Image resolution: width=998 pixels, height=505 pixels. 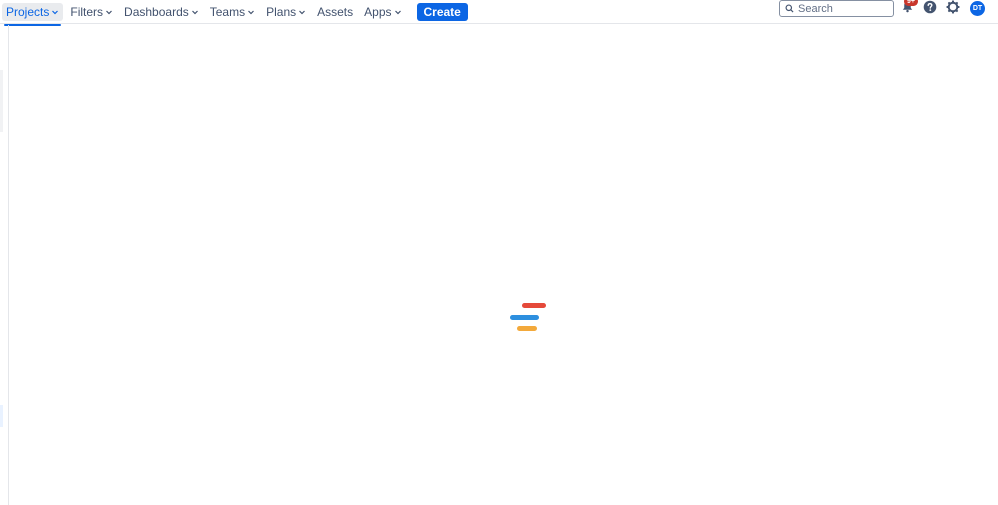 I want to click on nav-projects-label: Projects, so click(x=28, y=12).